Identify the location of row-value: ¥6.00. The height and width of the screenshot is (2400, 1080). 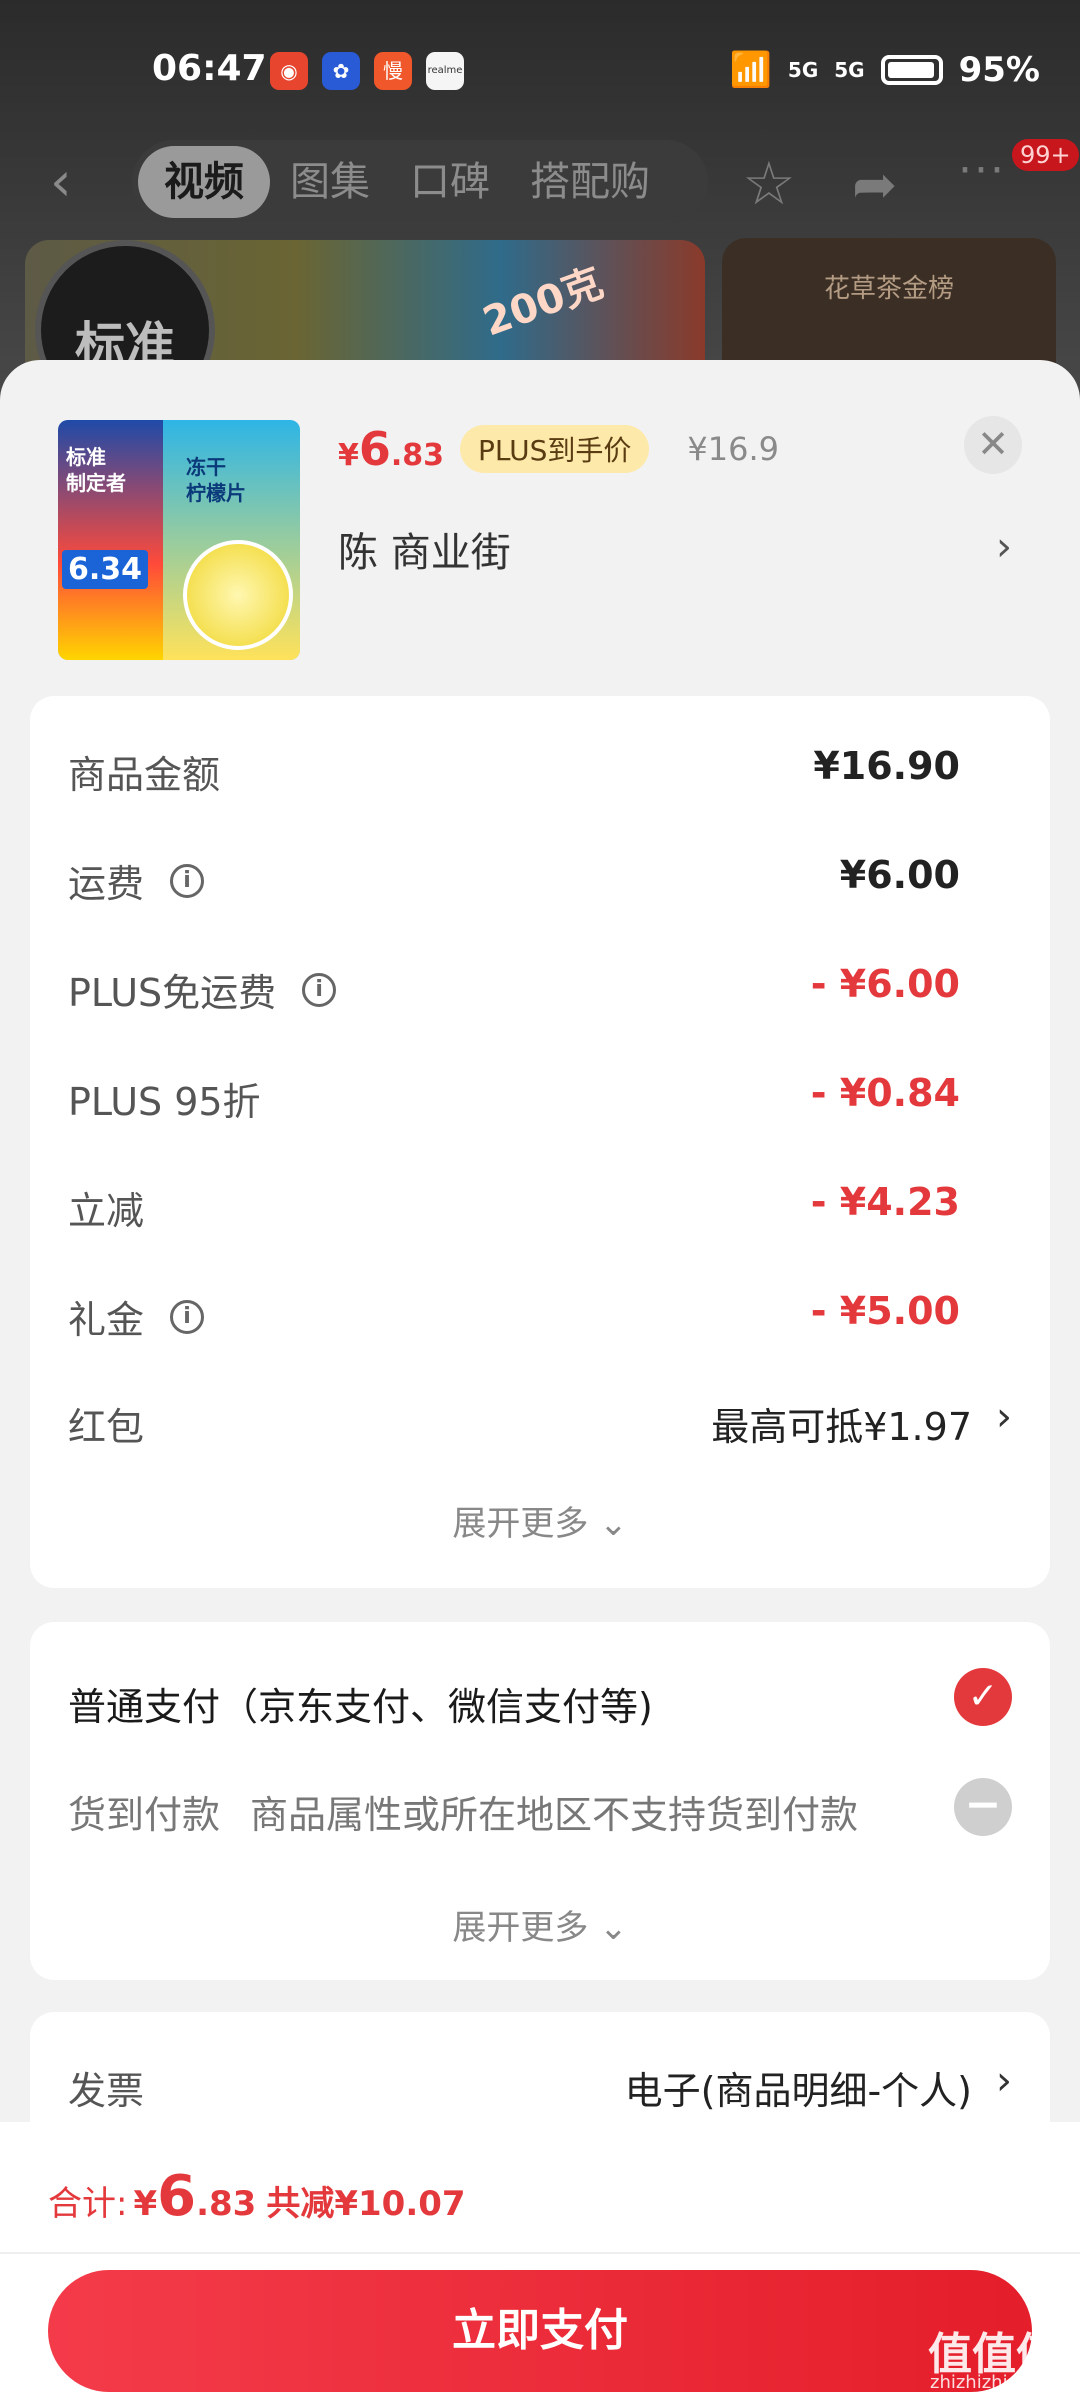
(899, 875).